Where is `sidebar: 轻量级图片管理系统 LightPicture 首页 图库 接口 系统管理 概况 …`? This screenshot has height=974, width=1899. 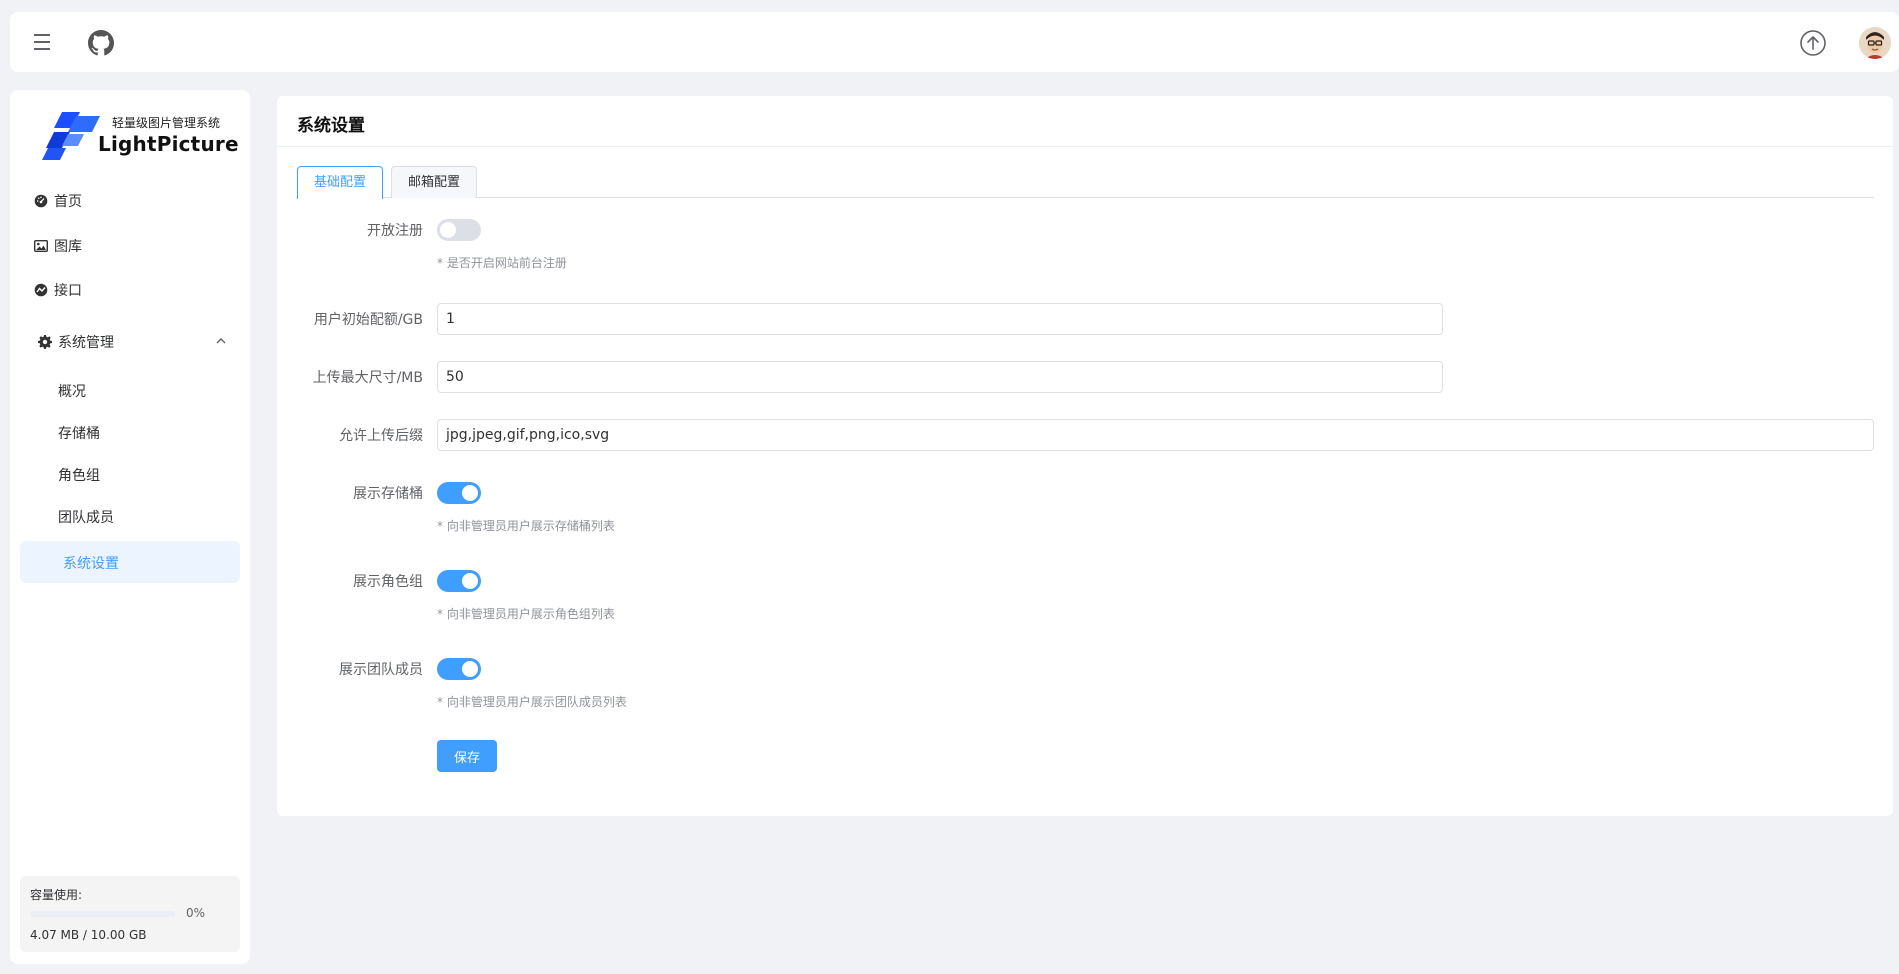 sidebar: 轻量级图片管理系统 LightPicture 首页 图库 接口 系统管理 概况 … is located at coordinates (130, 527).